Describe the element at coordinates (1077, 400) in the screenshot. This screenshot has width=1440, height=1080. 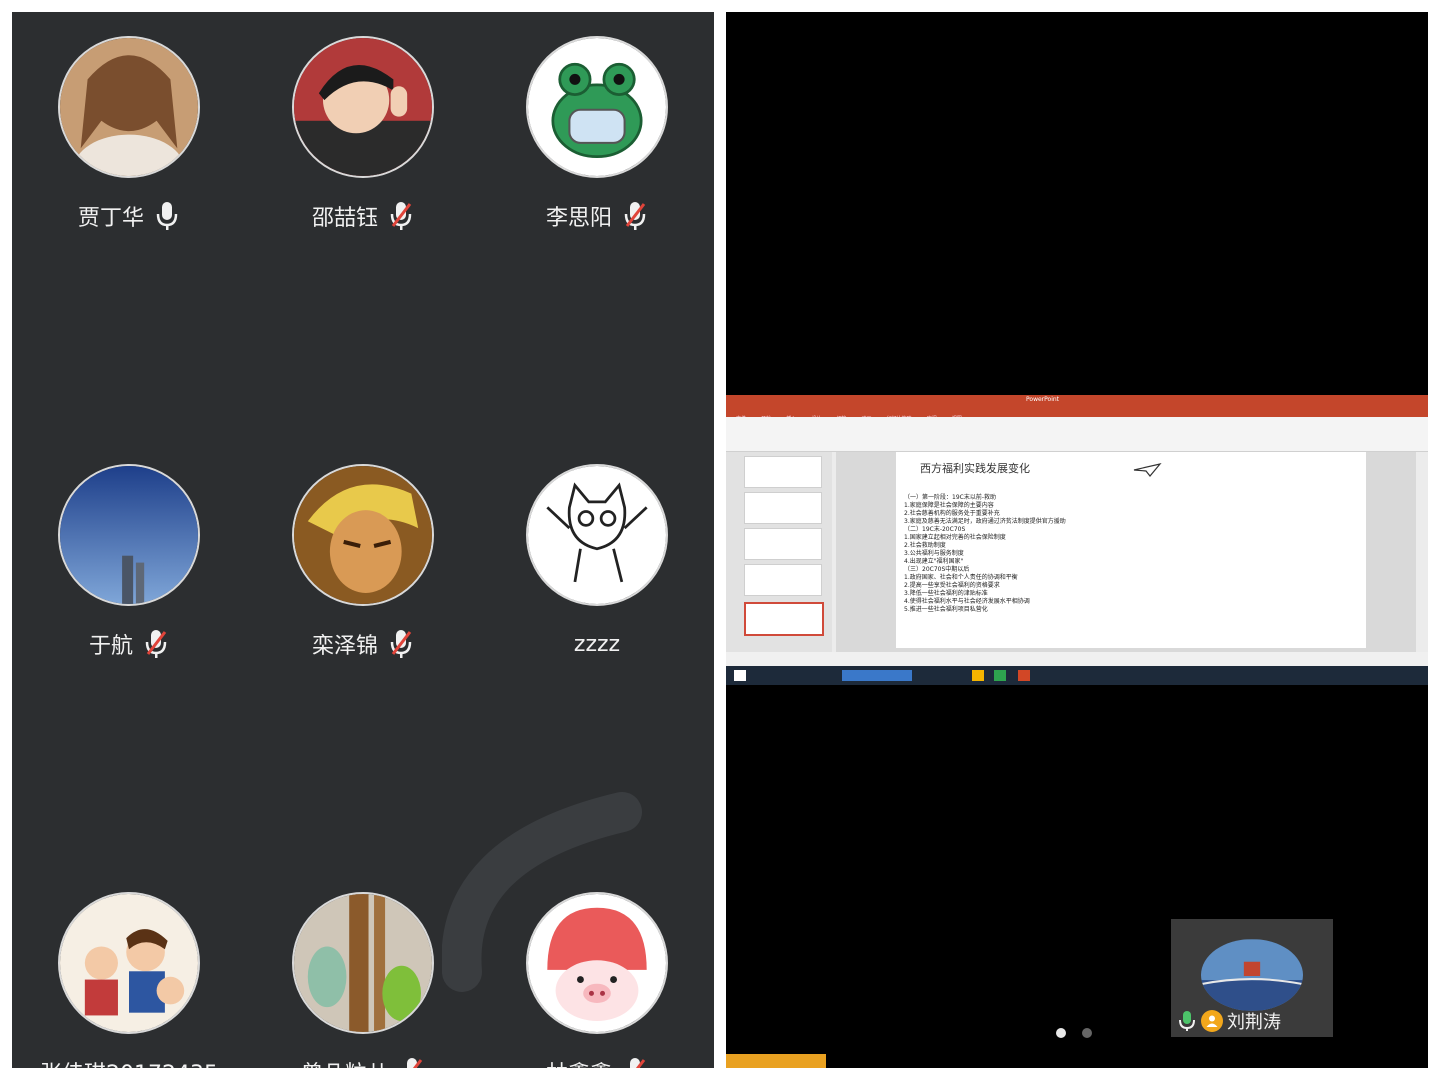
I see `ppt-titlebar: PowerPoint` at that location.